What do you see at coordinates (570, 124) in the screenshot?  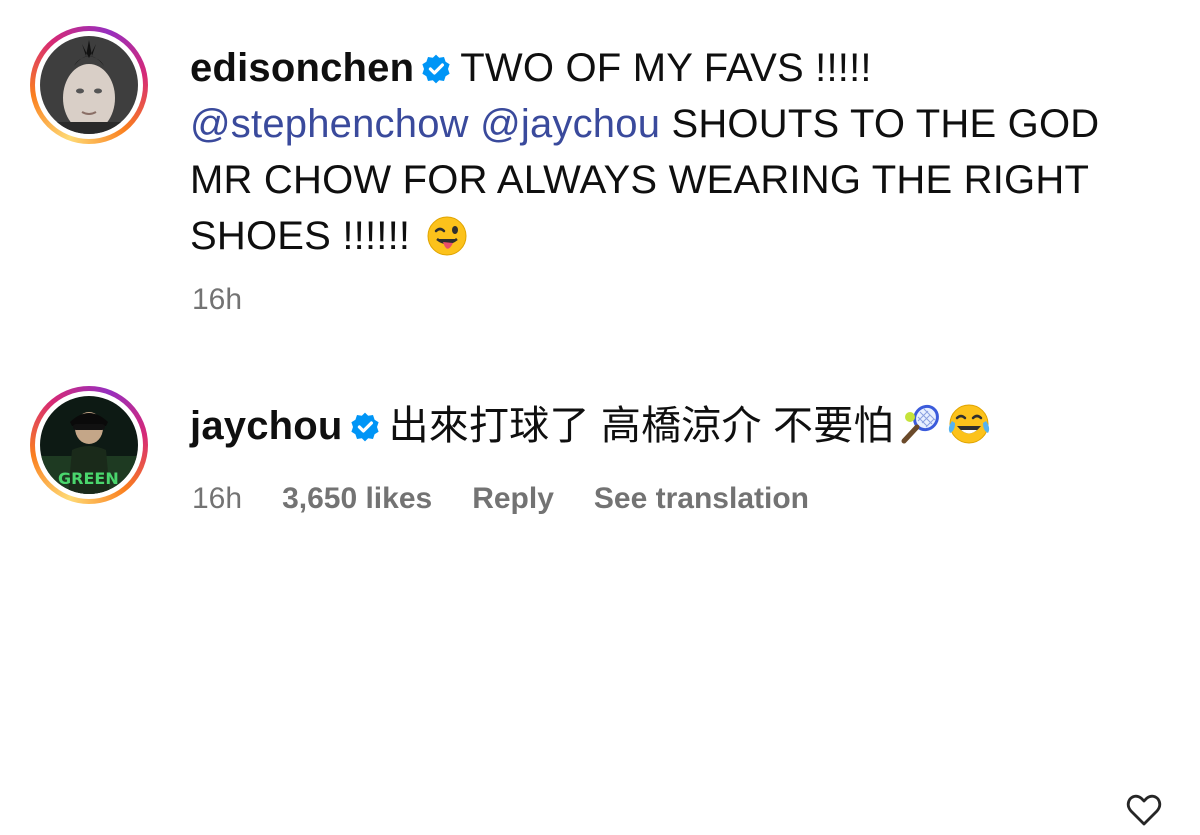 I see `mention-jaychou: @jaychou` at bounding box center [570, 124].